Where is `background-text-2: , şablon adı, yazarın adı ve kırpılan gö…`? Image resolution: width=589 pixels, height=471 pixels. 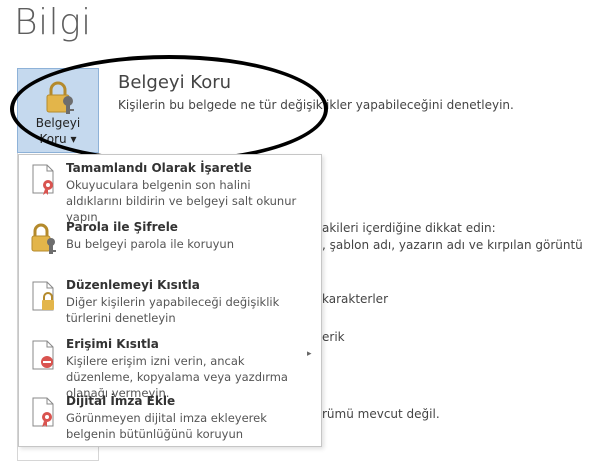
background-text-2: , şablon adı, yazarın adı ve kırpılan gö… is located at coordinates (452, 245).